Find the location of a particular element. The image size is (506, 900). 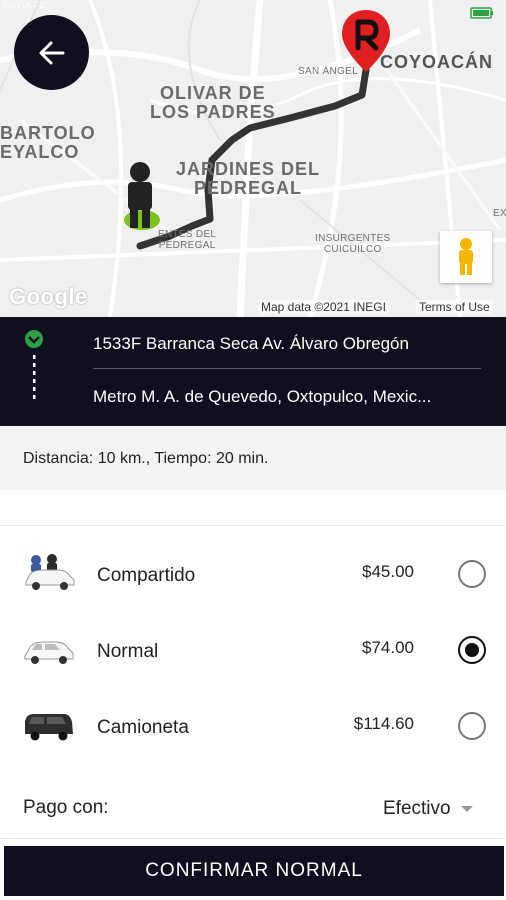

destination-pin-icon is located at coordinates (366, 41).